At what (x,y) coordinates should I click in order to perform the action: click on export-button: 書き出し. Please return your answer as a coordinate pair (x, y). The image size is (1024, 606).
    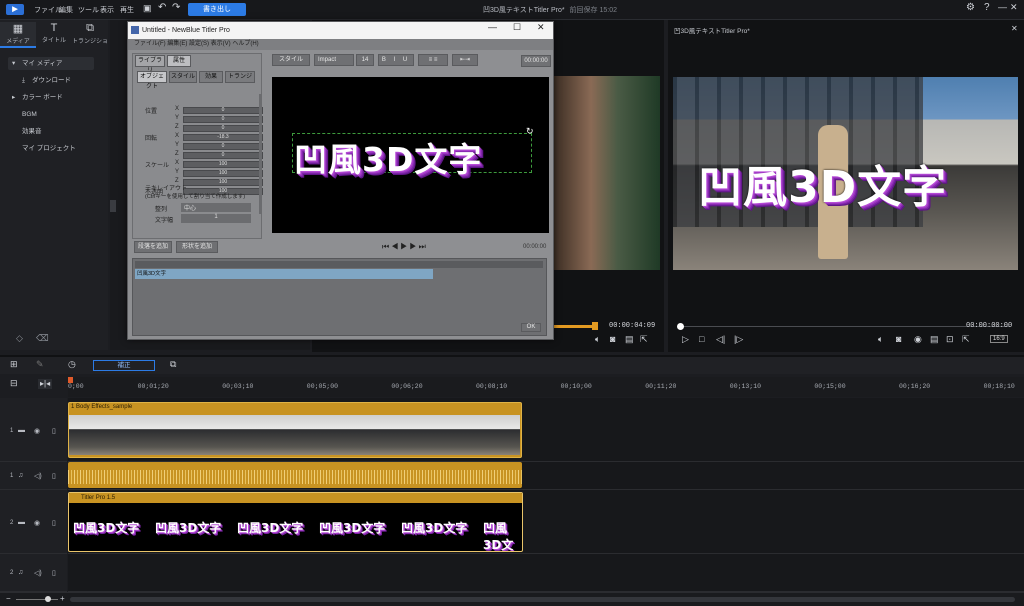
    Looking at the image, I should click on (217, 9).